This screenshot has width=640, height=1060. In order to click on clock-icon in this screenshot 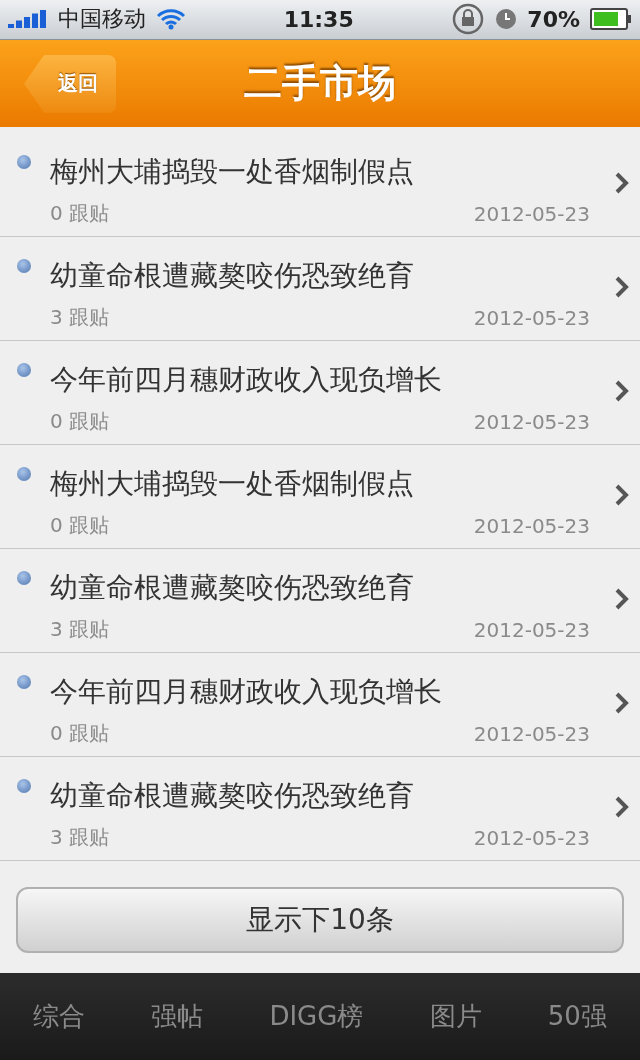, I will do `click(506, 19)`.